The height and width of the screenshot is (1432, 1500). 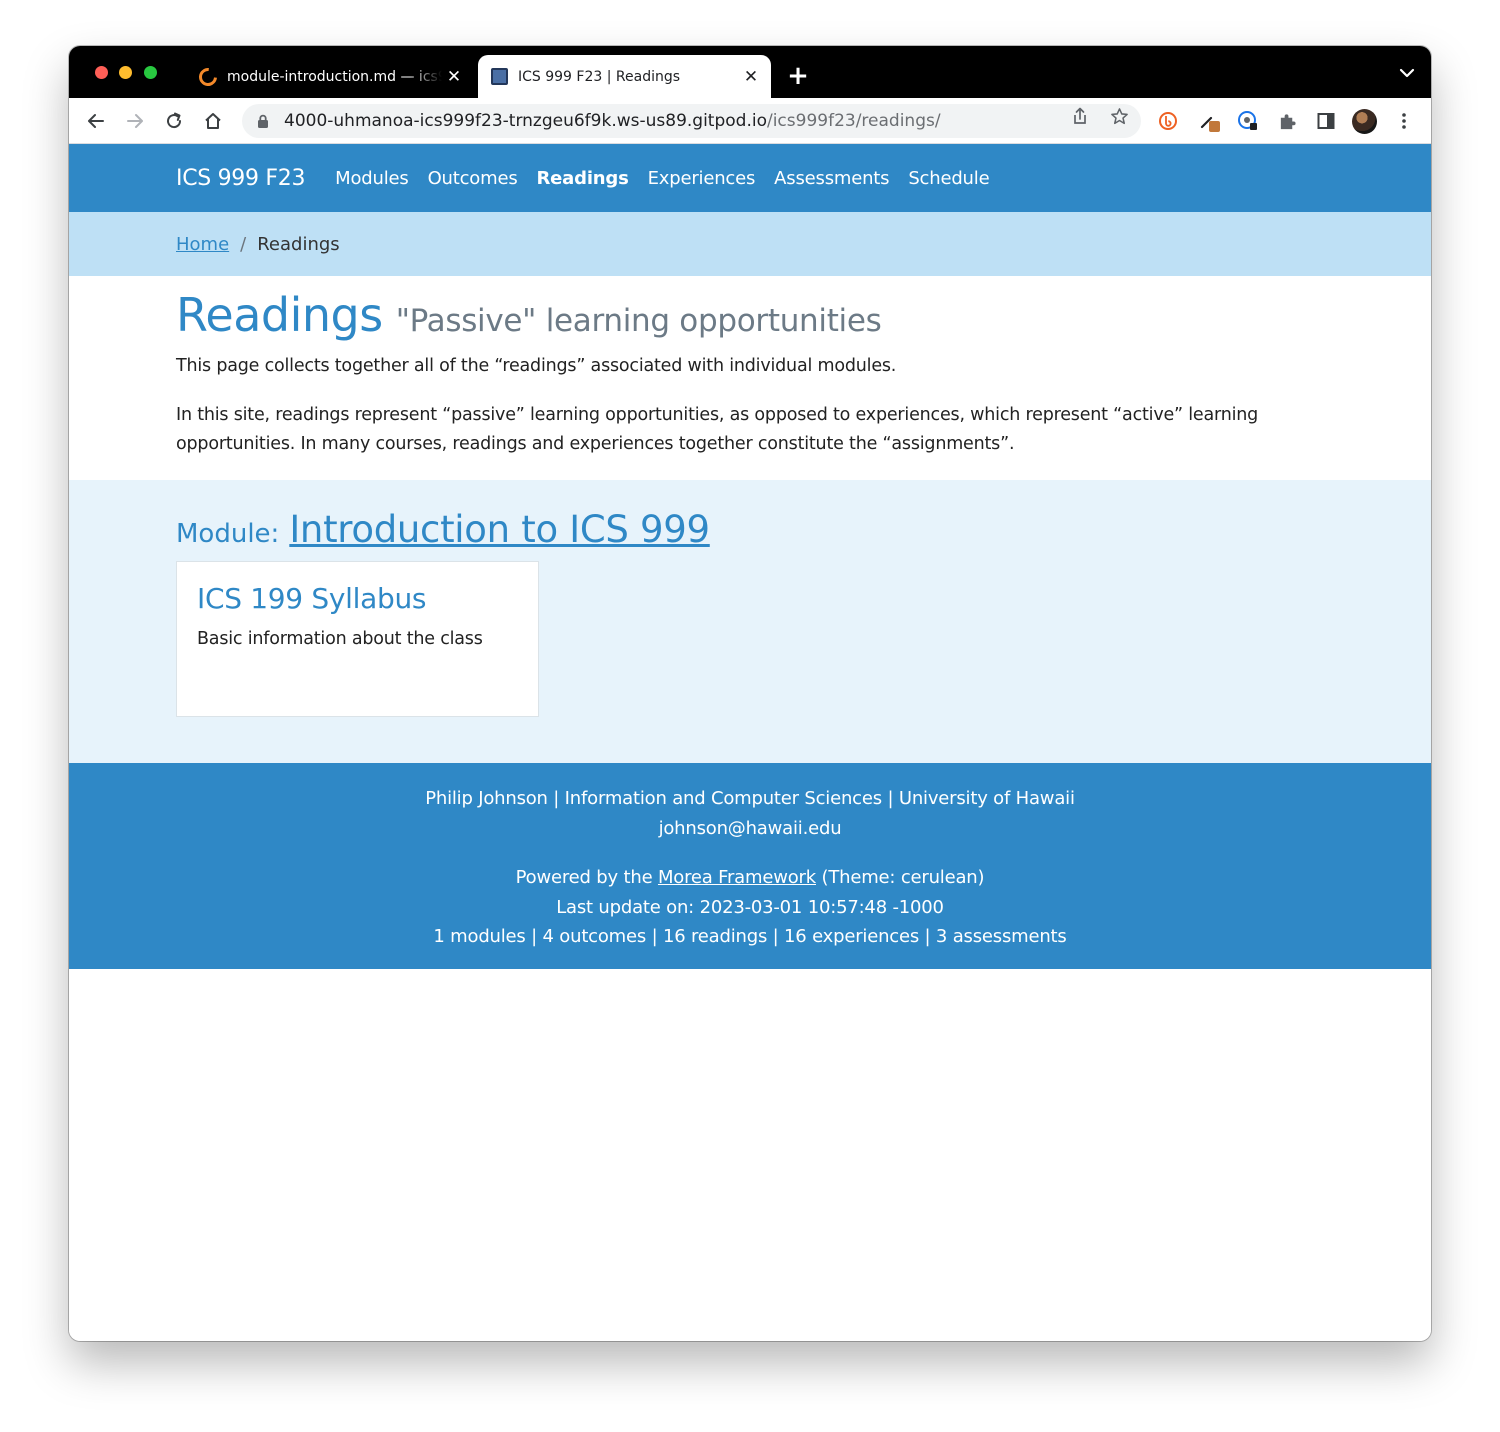 What do you see at coordinates (96, 121) in the screenshot?
I see `back-icon` at bounding box center [96, 121].